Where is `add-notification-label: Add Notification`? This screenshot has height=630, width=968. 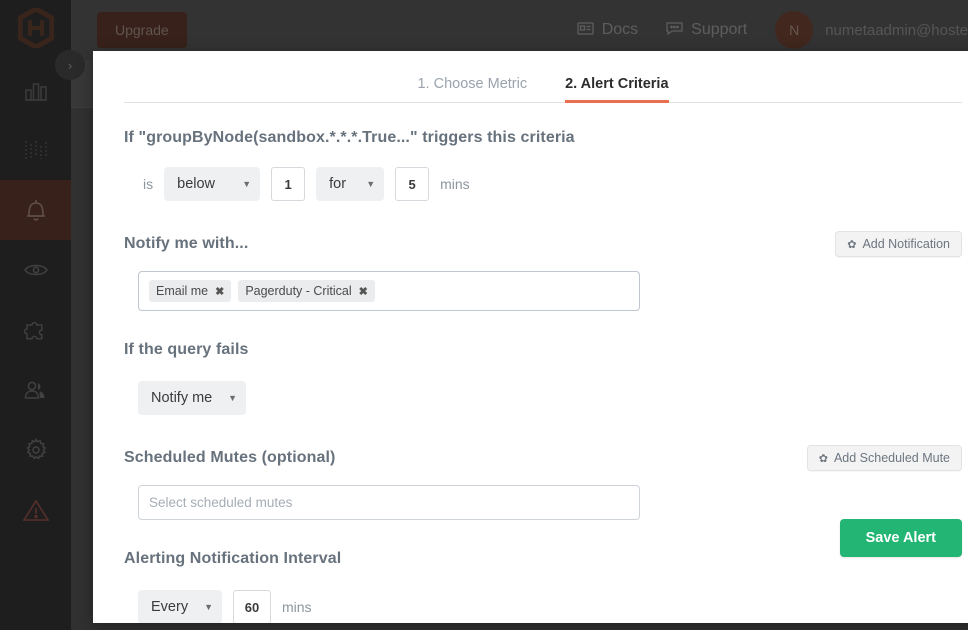 add-notification-label: Add Notification is located at coordinates (906, 244).